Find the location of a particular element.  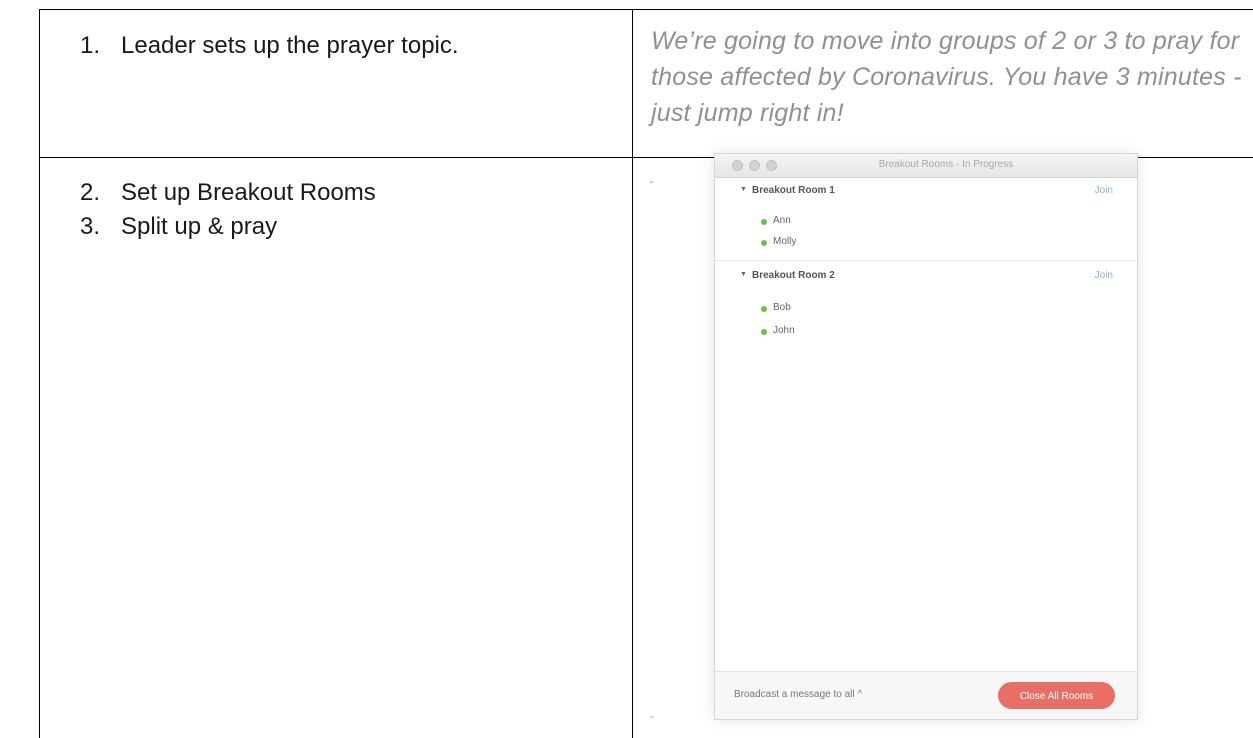

room-name: Breakout Room 1 is located at coordinates (793, 190).